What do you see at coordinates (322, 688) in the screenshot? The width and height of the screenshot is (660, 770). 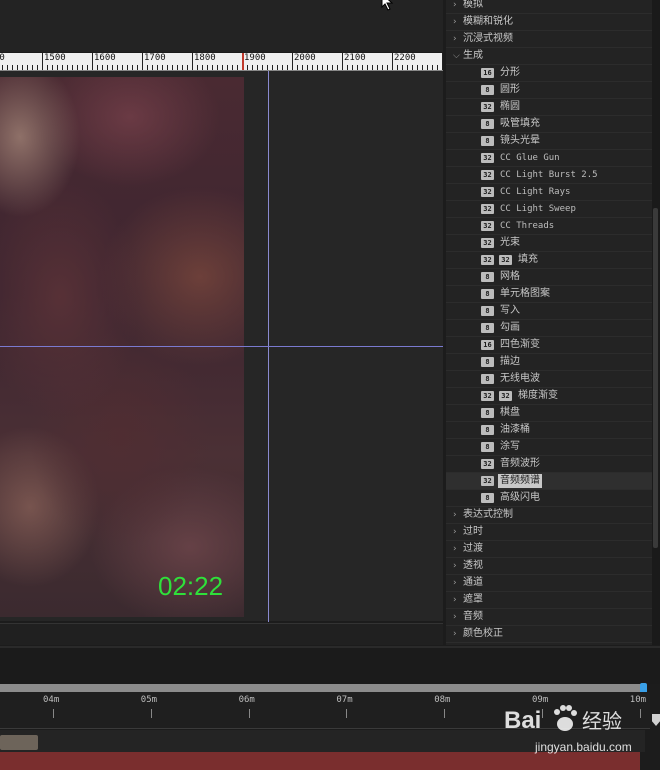 I see `work-area-range-bar` at bounding box center [322, 688].